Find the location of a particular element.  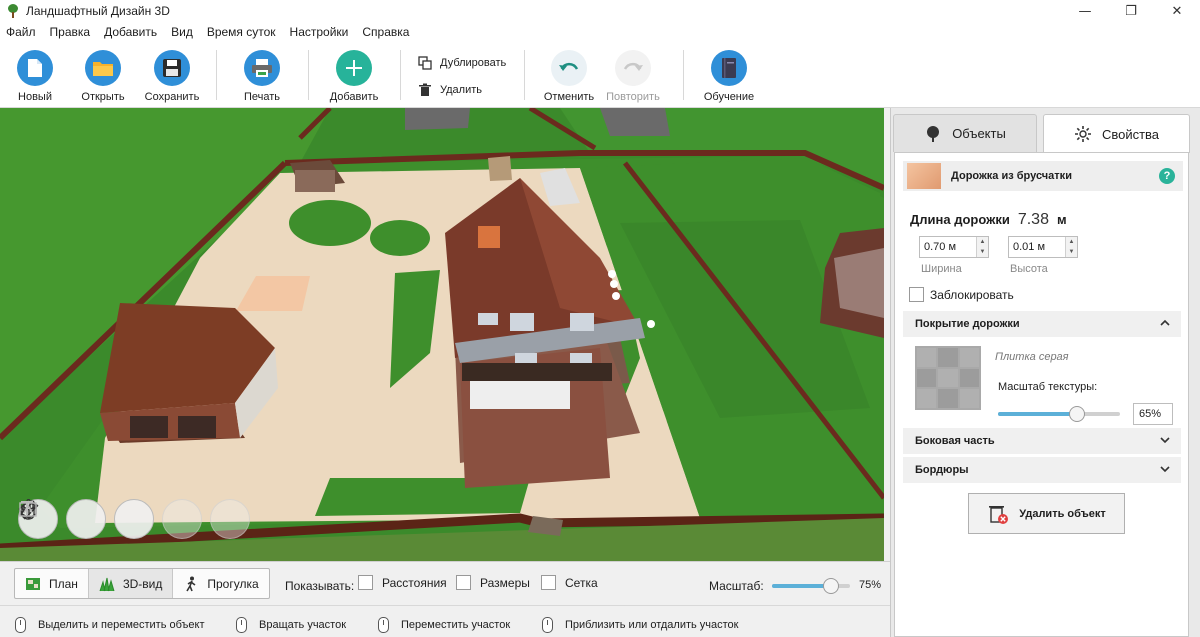

folder-icon is located at coordinates (103, 68).